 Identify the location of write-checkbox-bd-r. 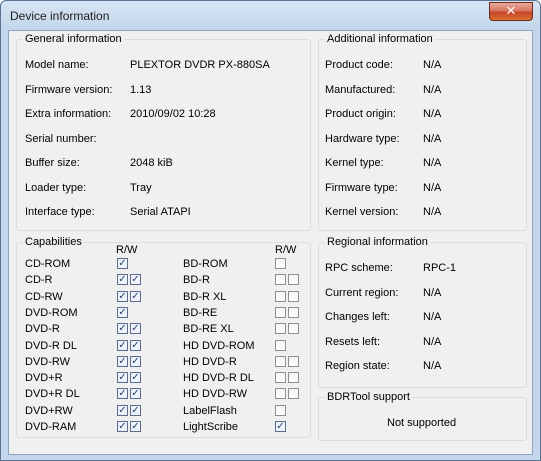
(293, 280).